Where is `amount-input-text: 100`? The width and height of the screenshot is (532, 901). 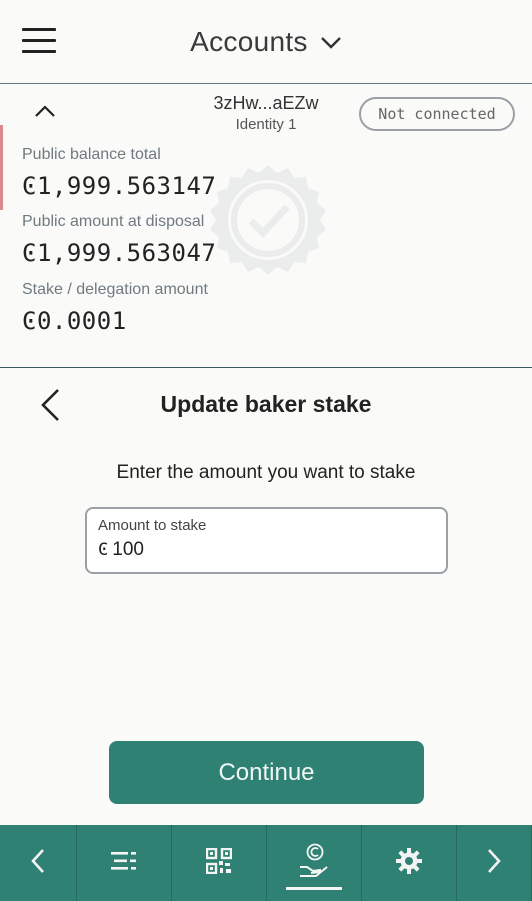
amount-input-text: 100 is located at coordinates (128, 549).